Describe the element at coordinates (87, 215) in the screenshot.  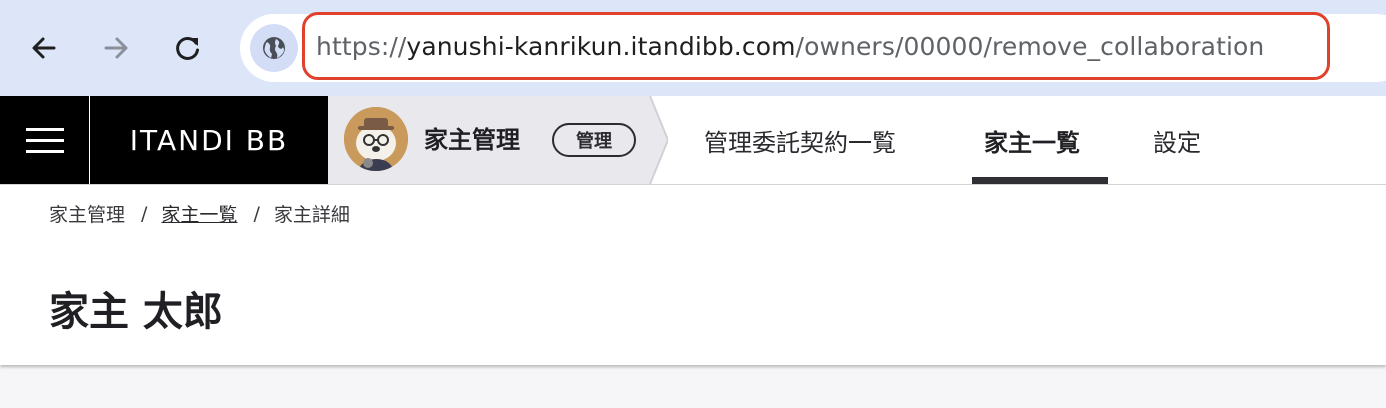
I see `breadcrumb-item-owner-management: 家主管理` at that location.